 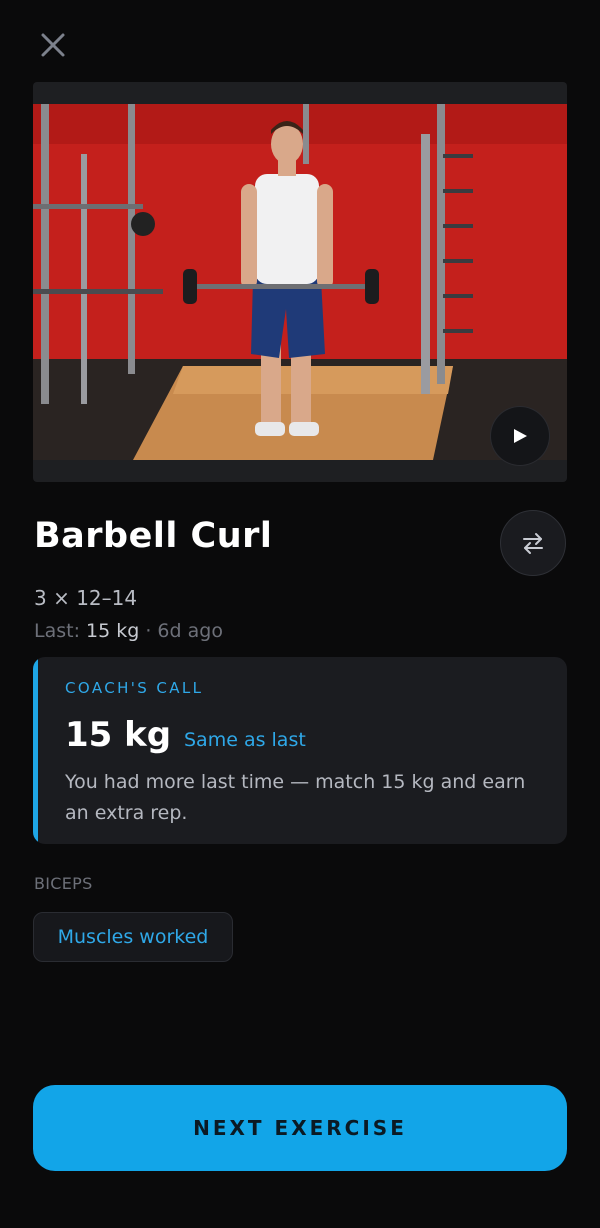 I want to click on last-weight: 15 kg, so click(x=113, y=631).